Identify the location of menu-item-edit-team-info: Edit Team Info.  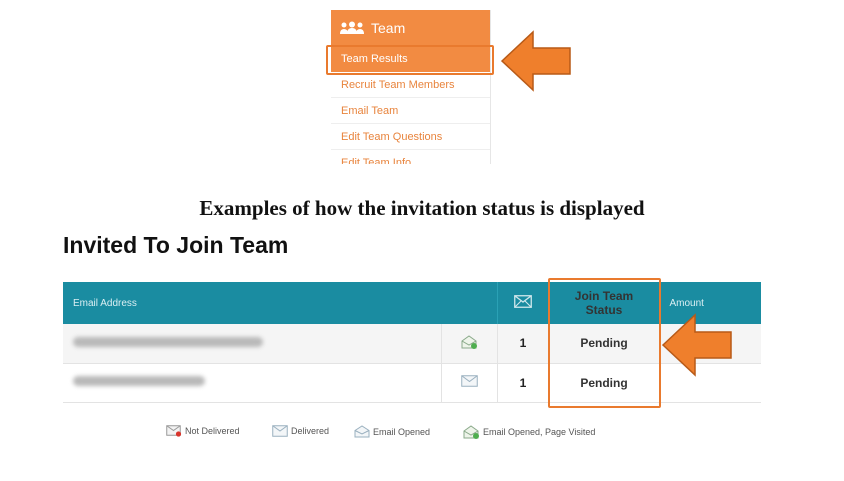
(410, 157).